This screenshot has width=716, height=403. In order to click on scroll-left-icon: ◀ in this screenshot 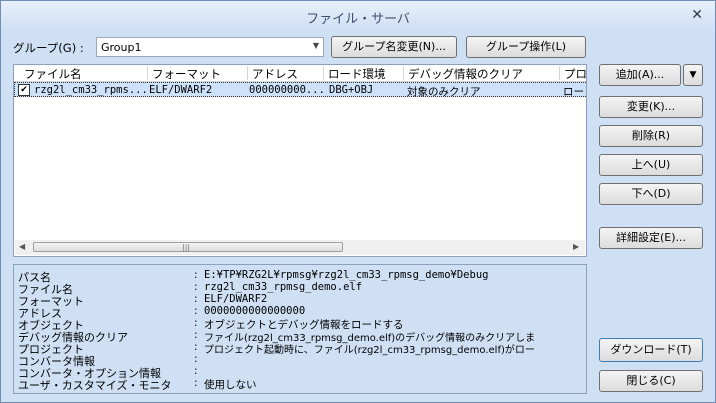, I will do `click(22, 246)`.